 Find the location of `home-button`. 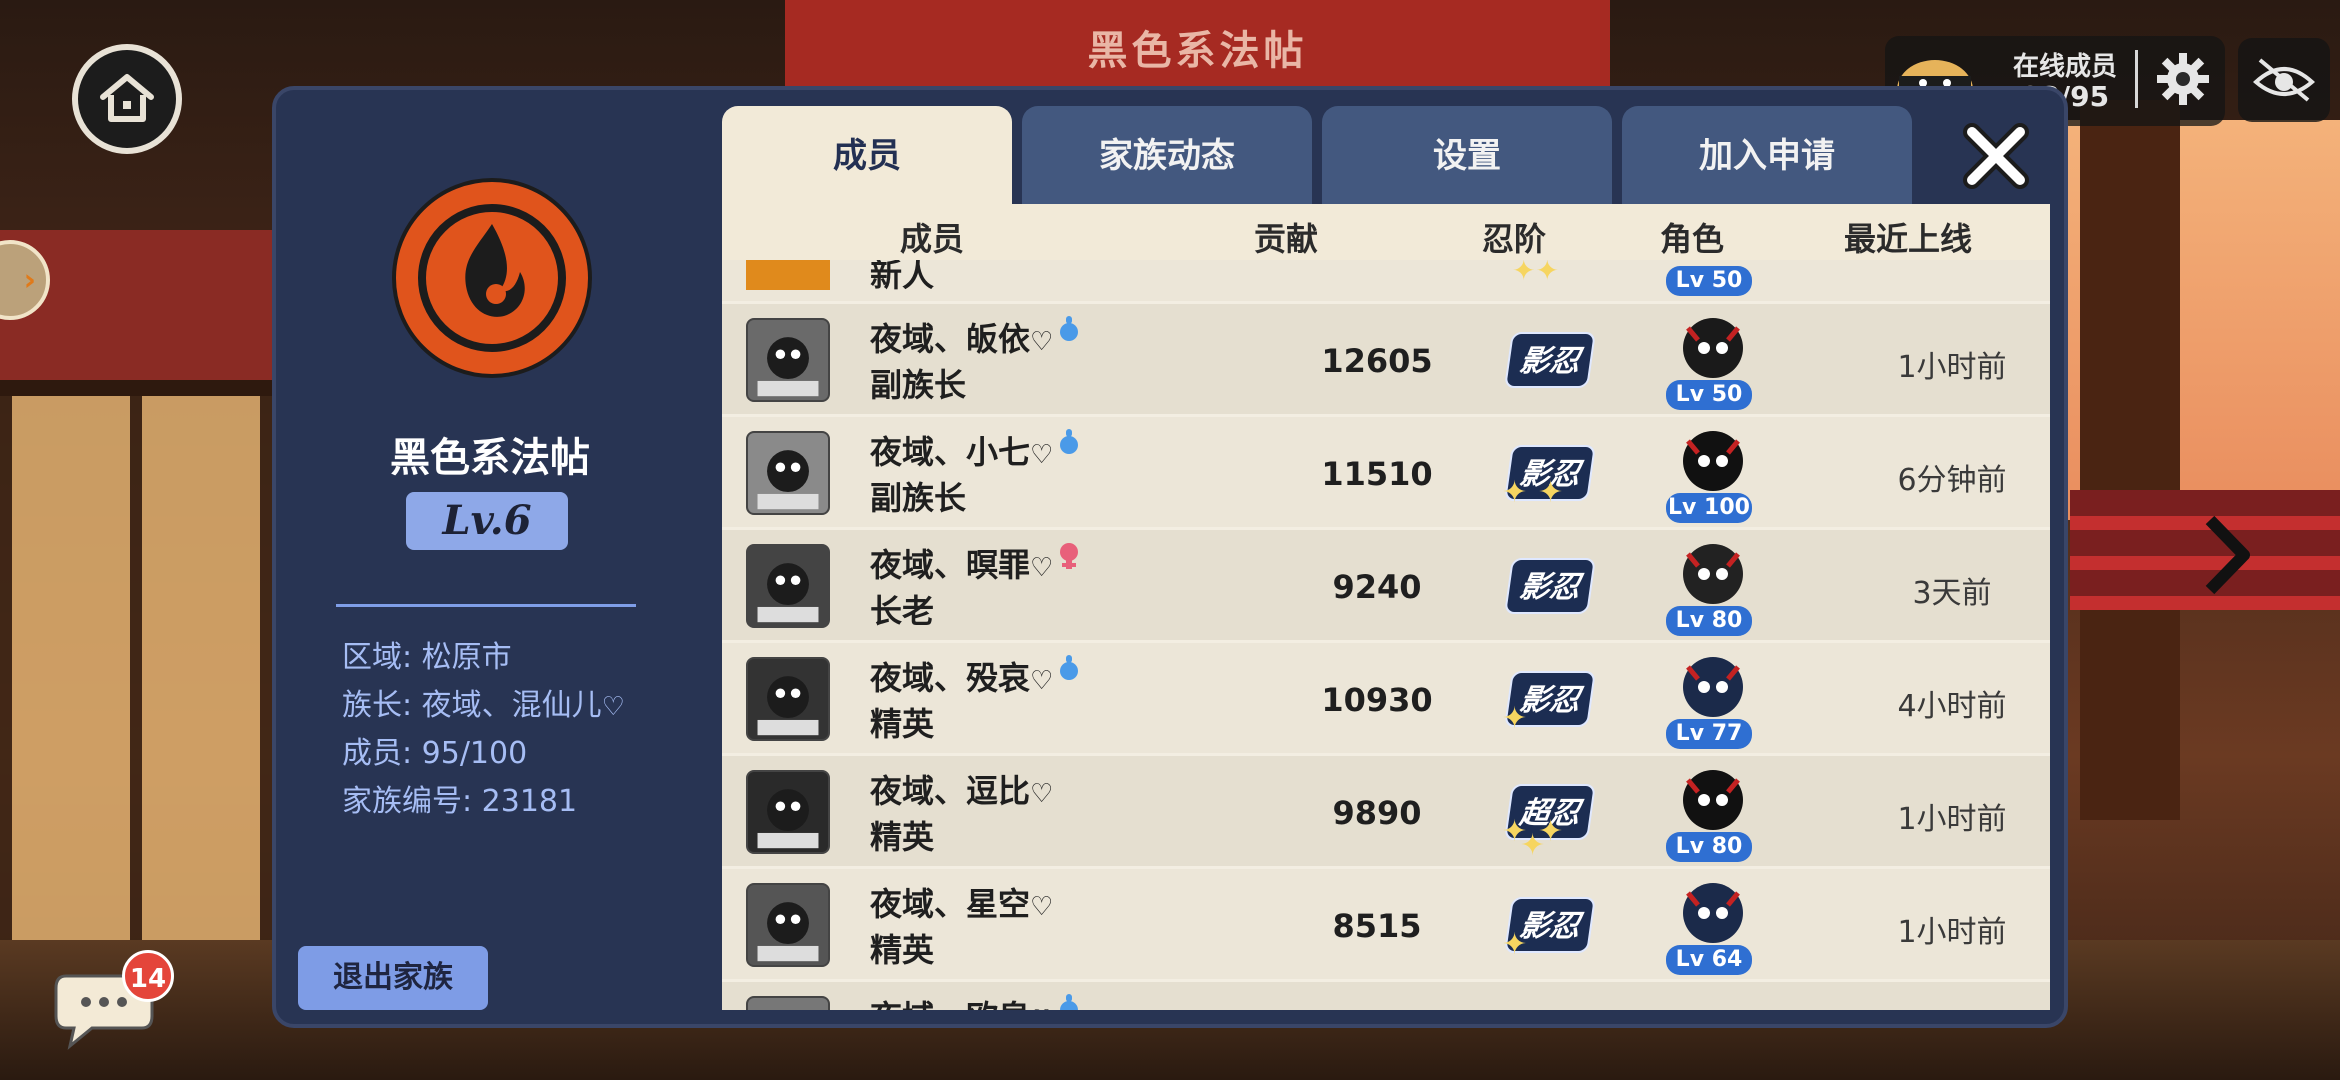

home-button is located at coordinates (127, 99).